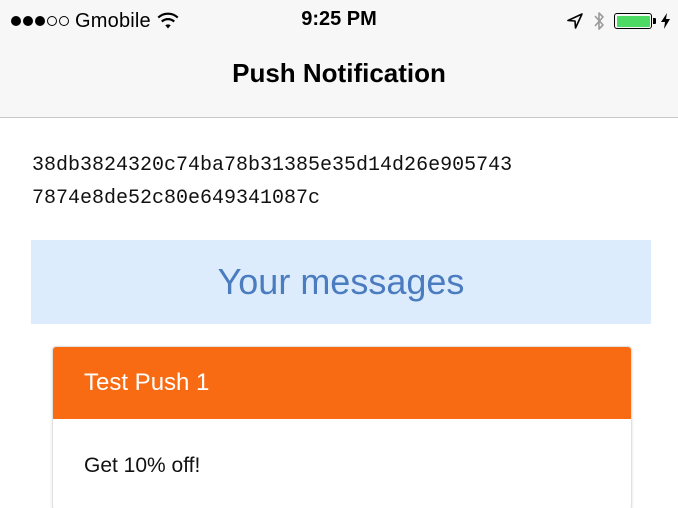 The image size is (678, 508). I want to click on charging-bolt-icon, so click(665, 21).